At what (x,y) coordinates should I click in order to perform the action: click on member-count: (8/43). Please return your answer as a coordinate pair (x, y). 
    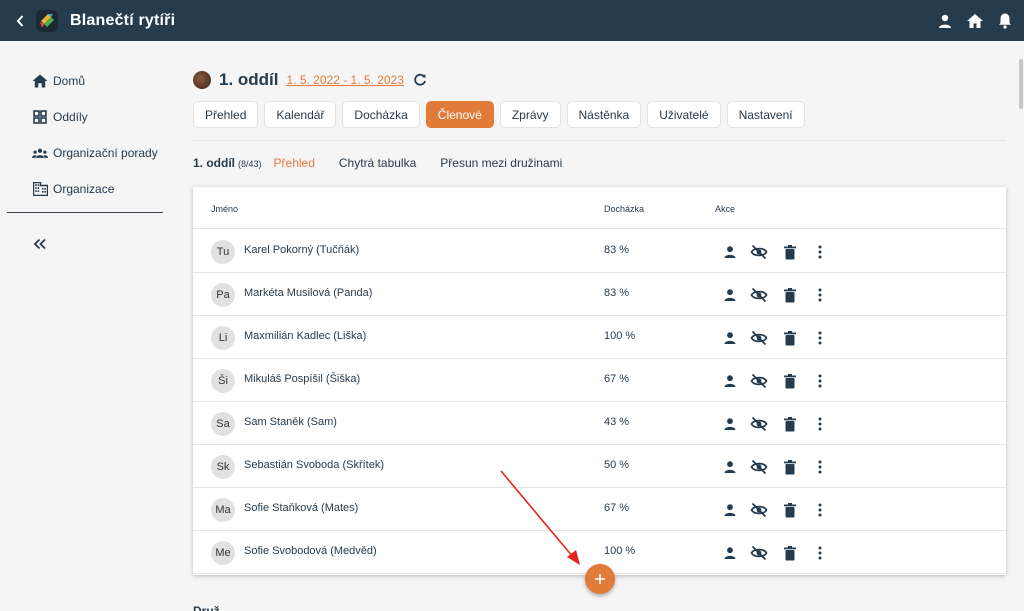
    Looking at the image, I should click on (250, 164).